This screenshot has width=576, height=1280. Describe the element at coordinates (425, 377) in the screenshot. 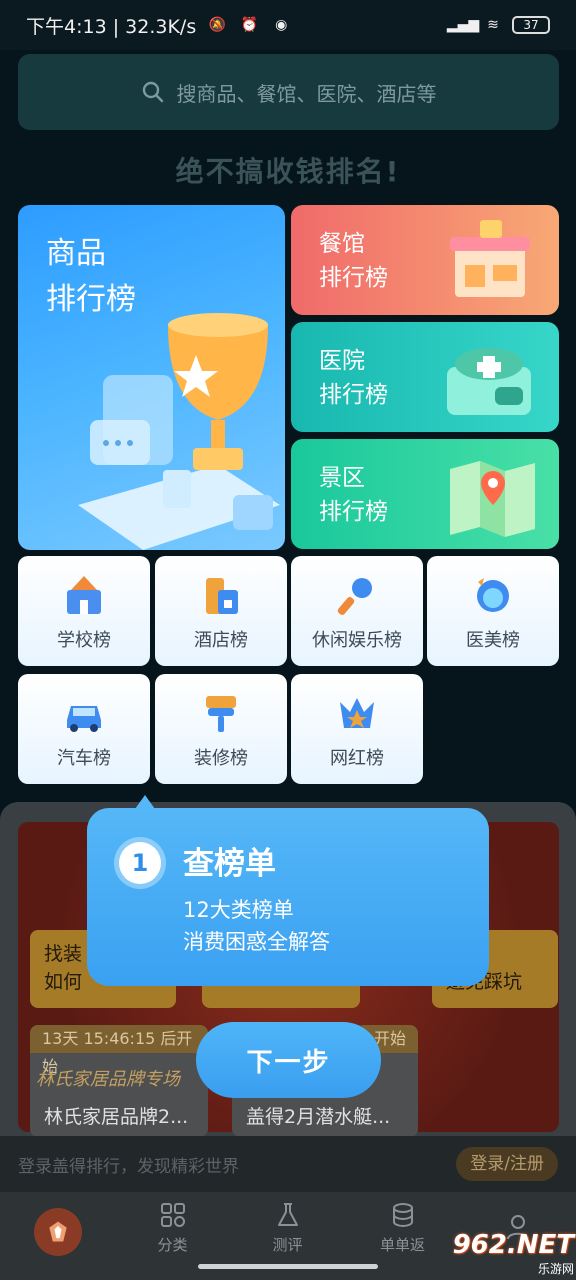

I see `hospital-ranking-card: 医院 排行榜` at that location.